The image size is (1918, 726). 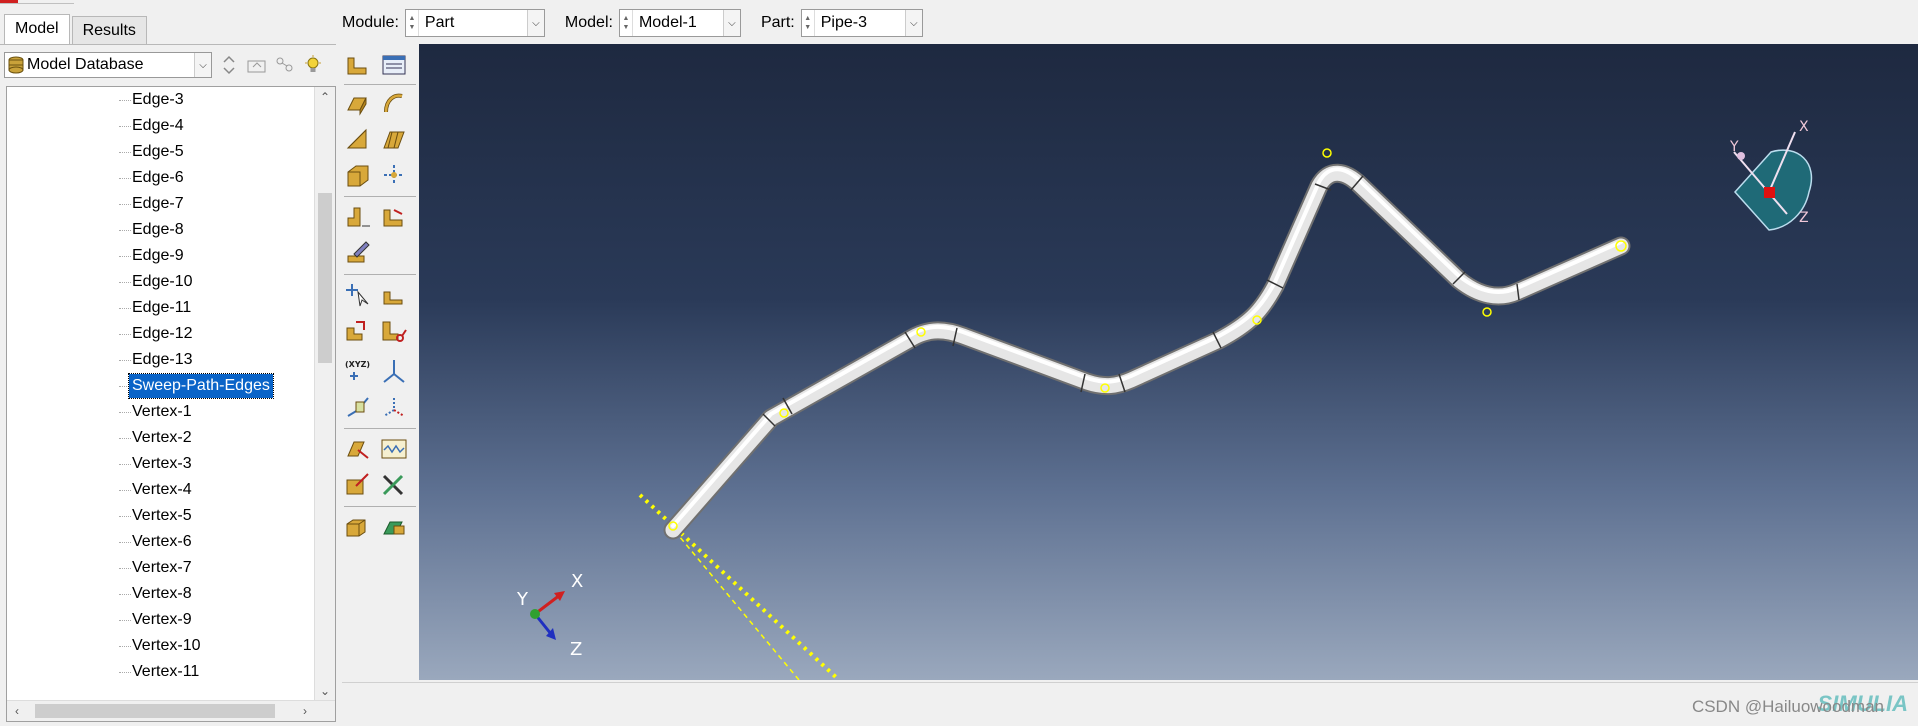 What do you see at coordinates (158, 125) in the screenshot?
I see `tree-item-label: Edge-4` at bounding box center [158, 125].